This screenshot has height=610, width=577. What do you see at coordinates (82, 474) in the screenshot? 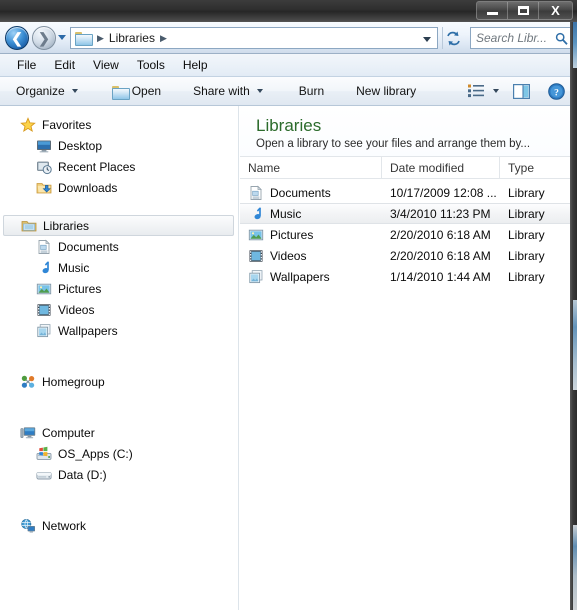
I see `sidebar-label: Data (D:)` at bounding box center [82, 474].